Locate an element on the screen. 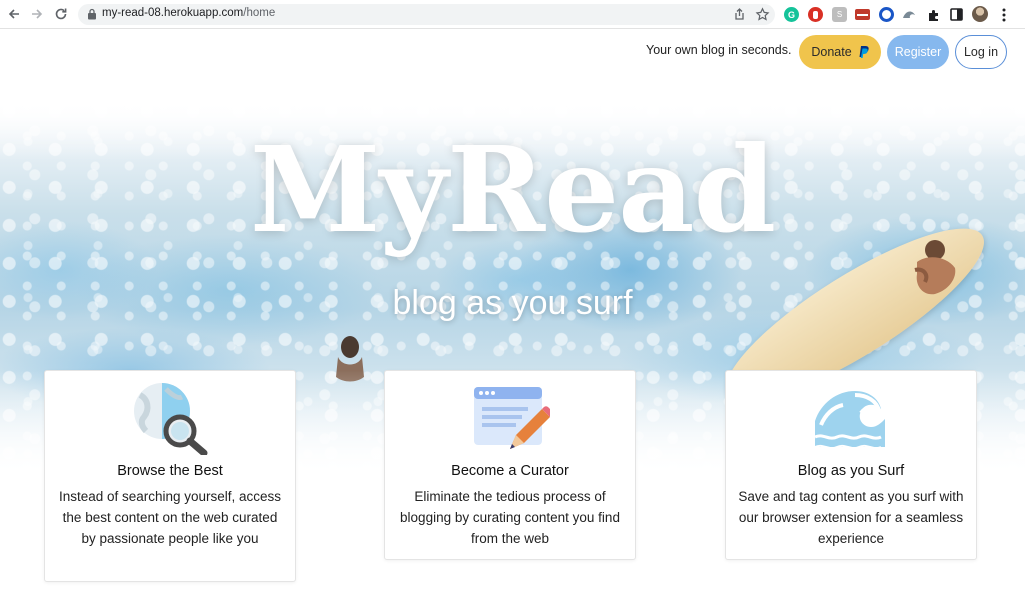  paypal-icon is located at coordinates (864, 51).